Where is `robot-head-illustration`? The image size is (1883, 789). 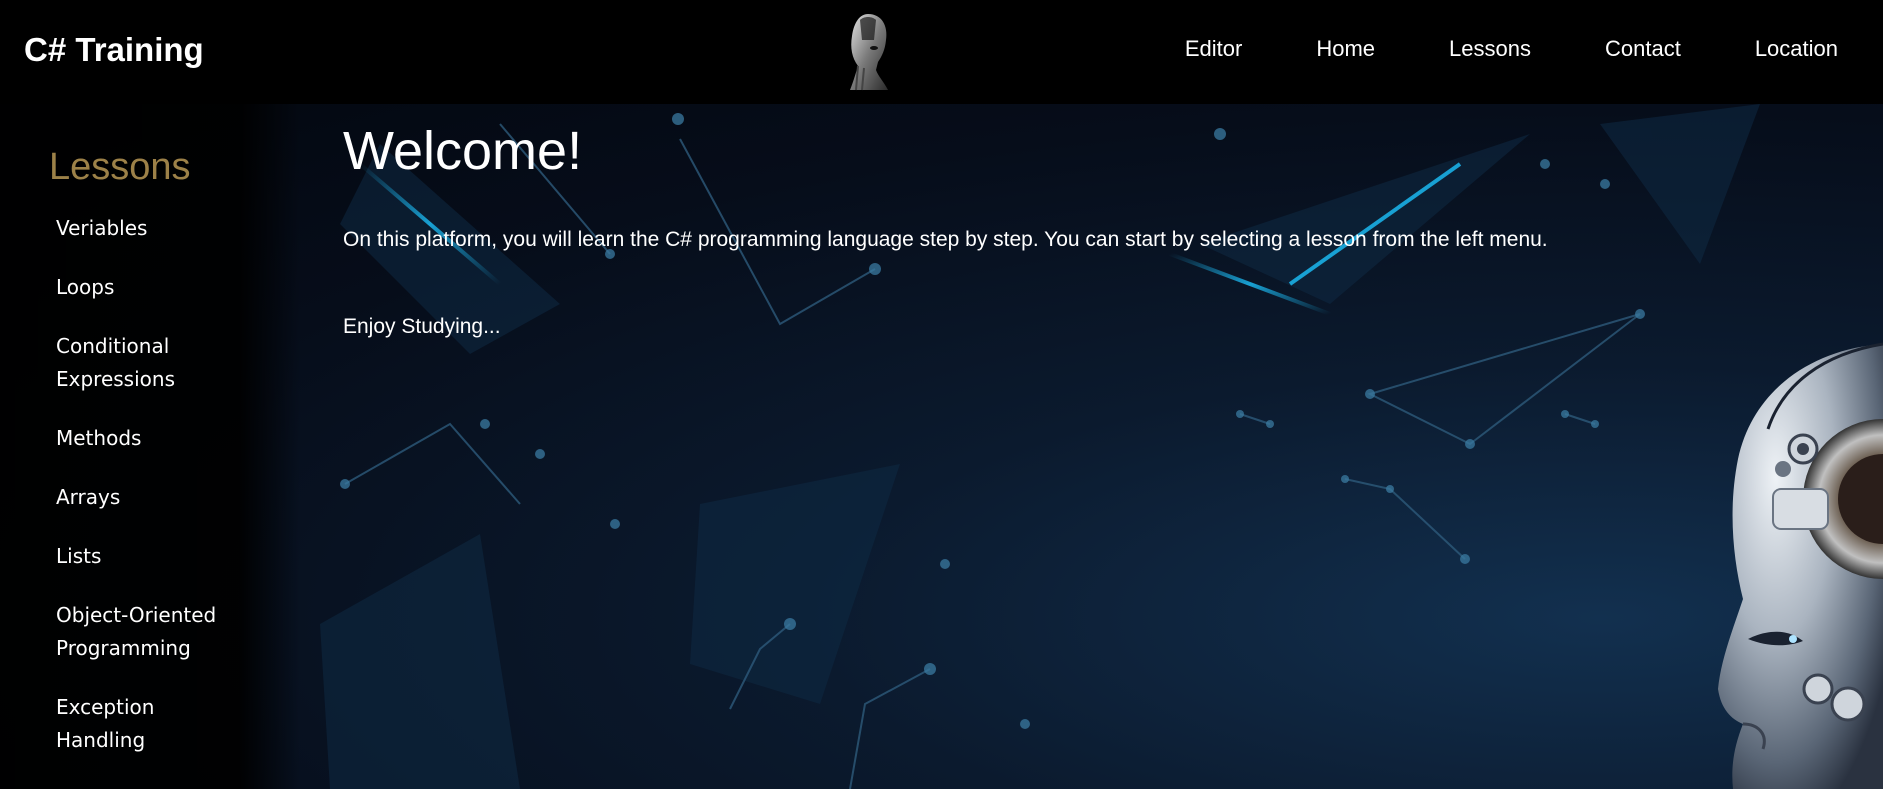
robot-head-illustration is located at coordinates (1800, 565).